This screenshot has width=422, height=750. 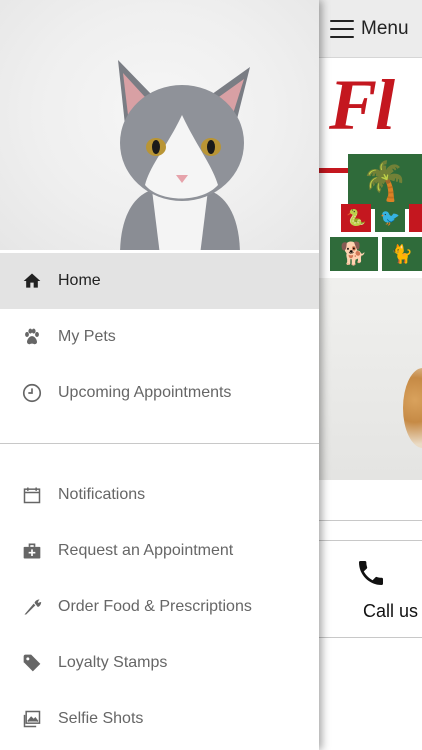 I want to click on menu-item-label: Order Food & Prescriptions, so click(x=155, y=606).